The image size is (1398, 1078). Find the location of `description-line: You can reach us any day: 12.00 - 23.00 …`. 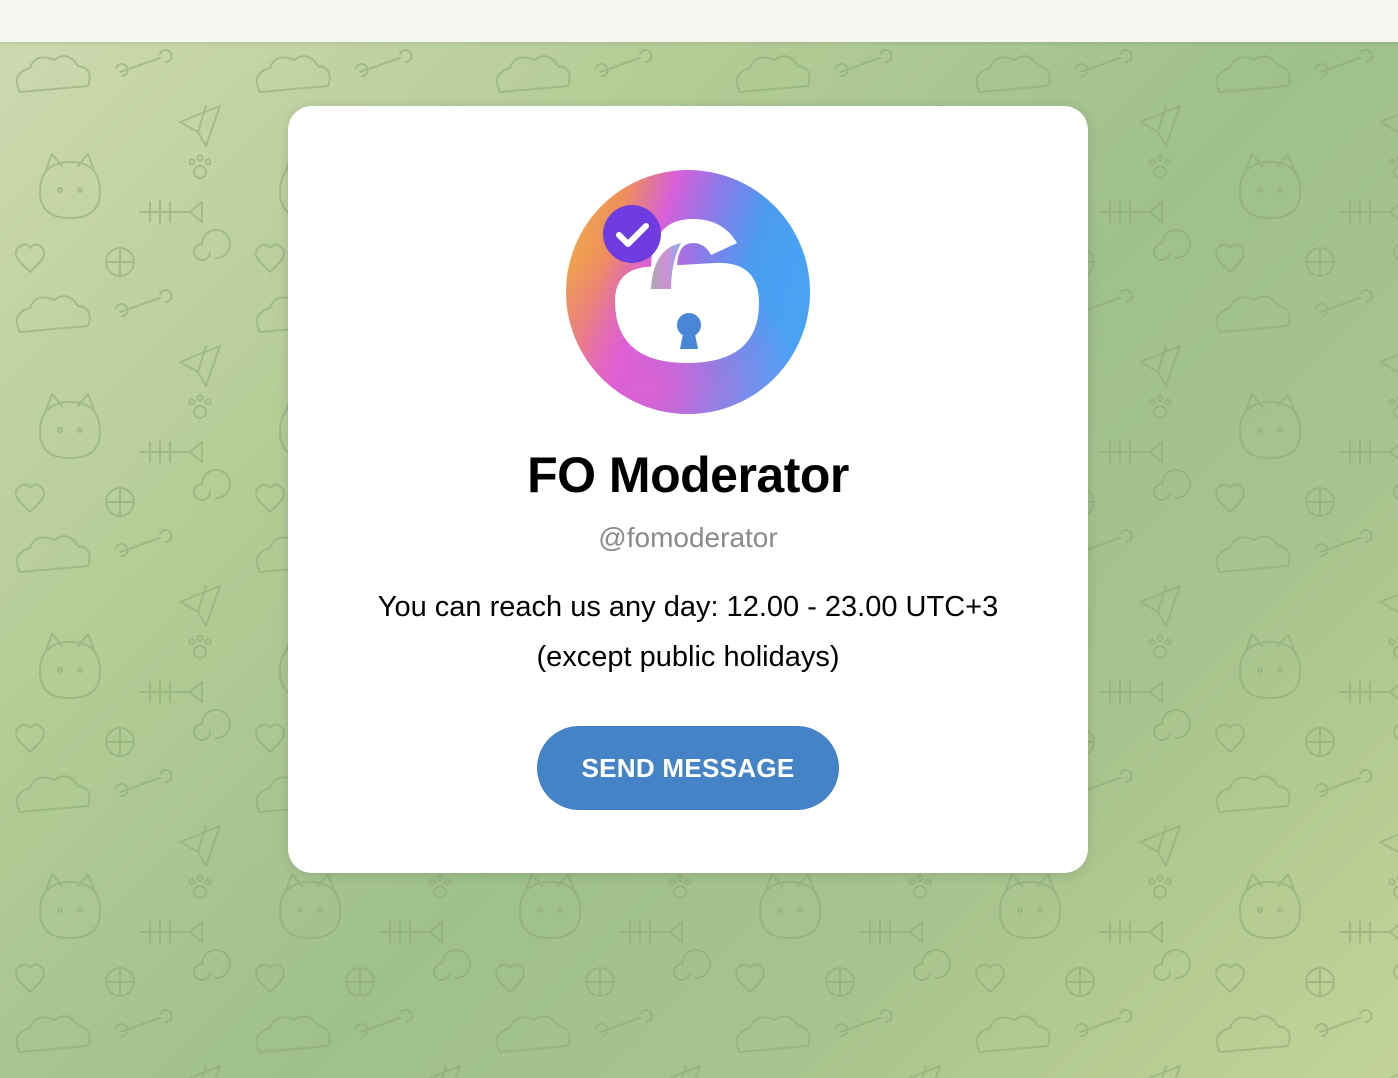

description-line: You can reach us any day: 12.00 - 23.00 … is located at coordinates (688, 607).